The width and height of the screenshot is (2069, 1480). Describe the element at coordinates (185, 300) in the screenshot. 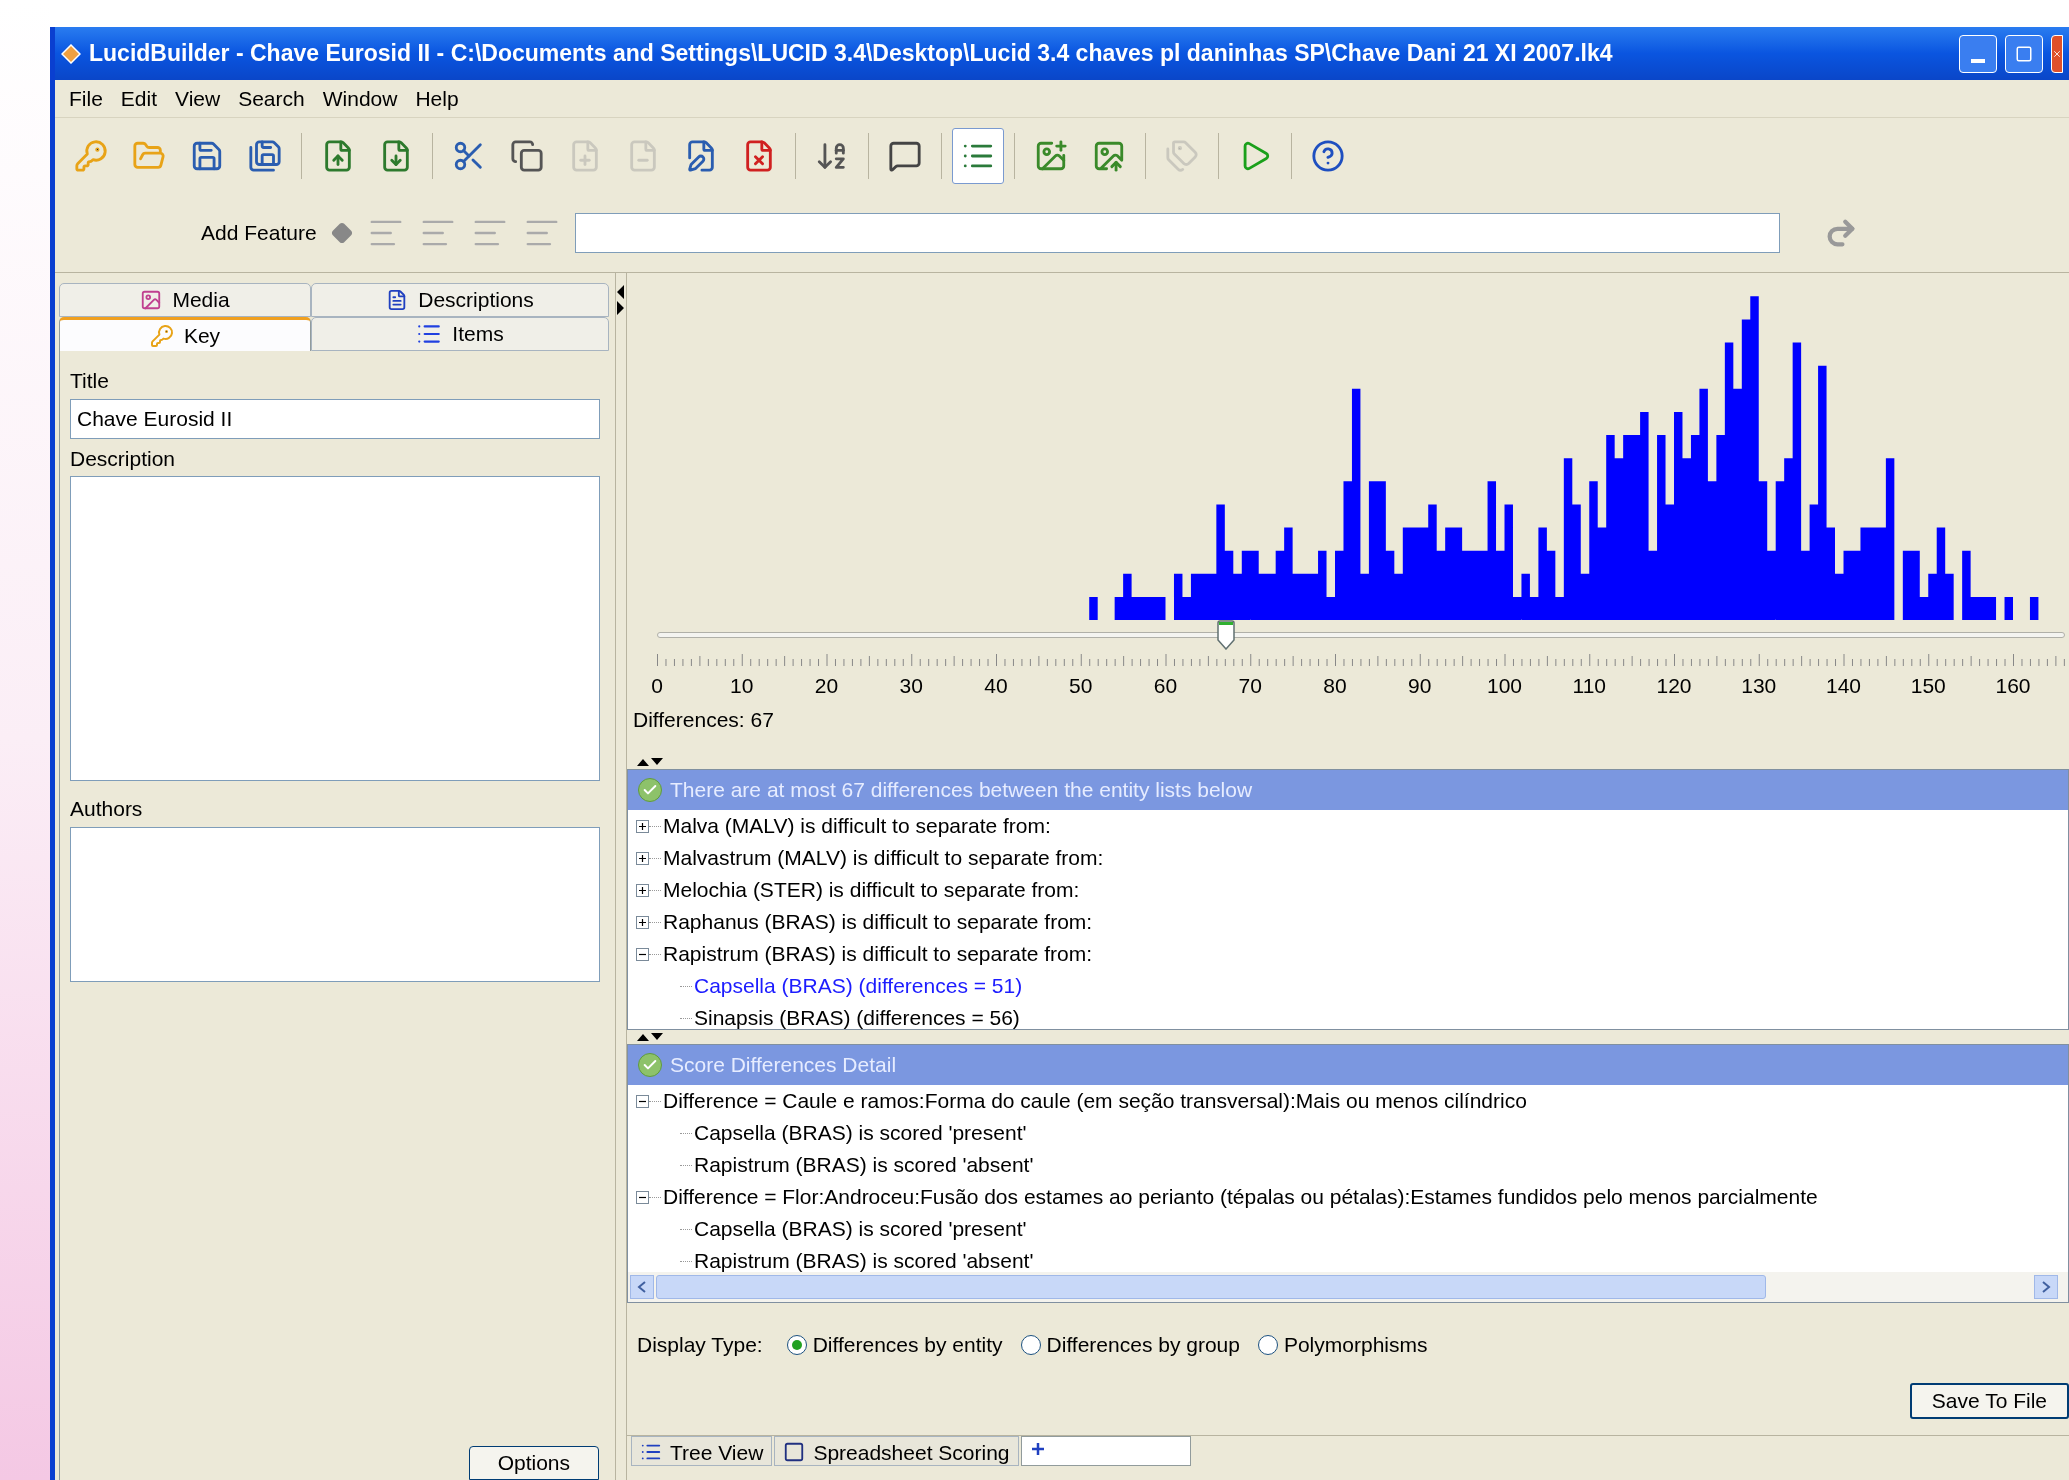

I see `panel-tab: Media` at that location.